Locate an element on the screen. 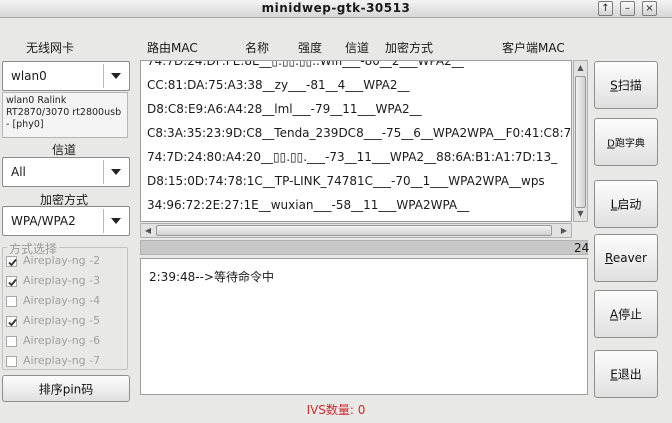 The width and height of the screenshot is (672, 423). mode-checkbox-row: Aireplay-ng -4 is located at coordinates (66, 302).